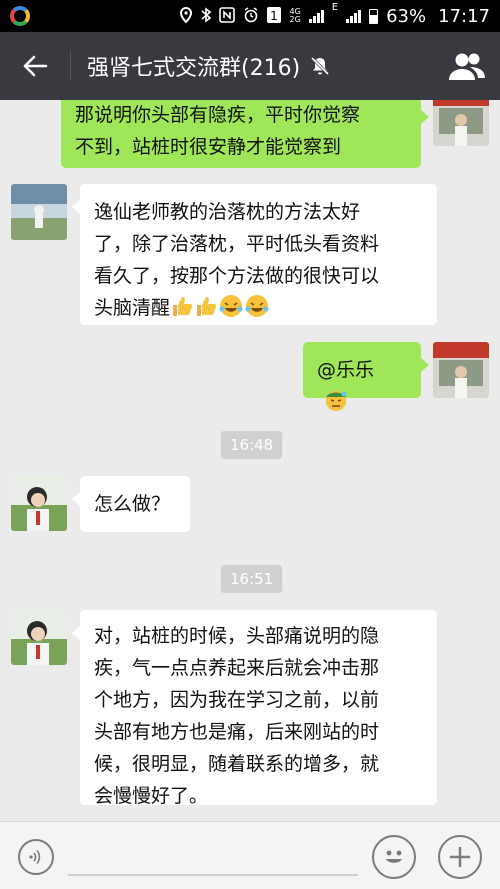 This screenshot has height=889, width=500. I want to click on network-bottom: 2G, so click(295, 19).